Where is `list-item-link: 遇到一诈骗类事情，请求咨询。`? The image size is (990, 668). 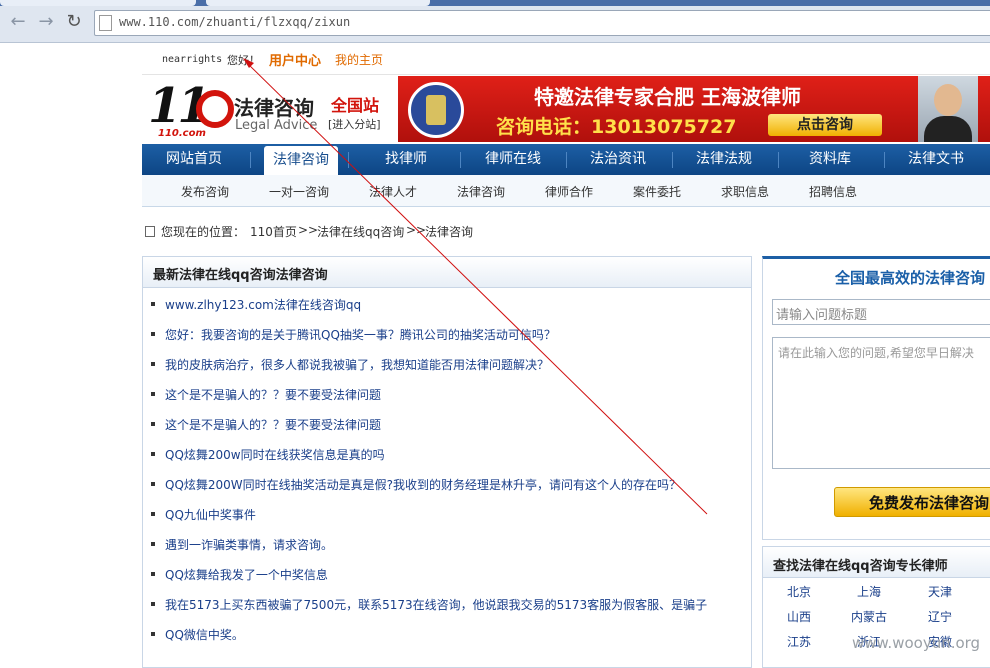 list-item-link: 遇到一诈骗类事情，请求咨询。 is located at coordinates (455, 544).